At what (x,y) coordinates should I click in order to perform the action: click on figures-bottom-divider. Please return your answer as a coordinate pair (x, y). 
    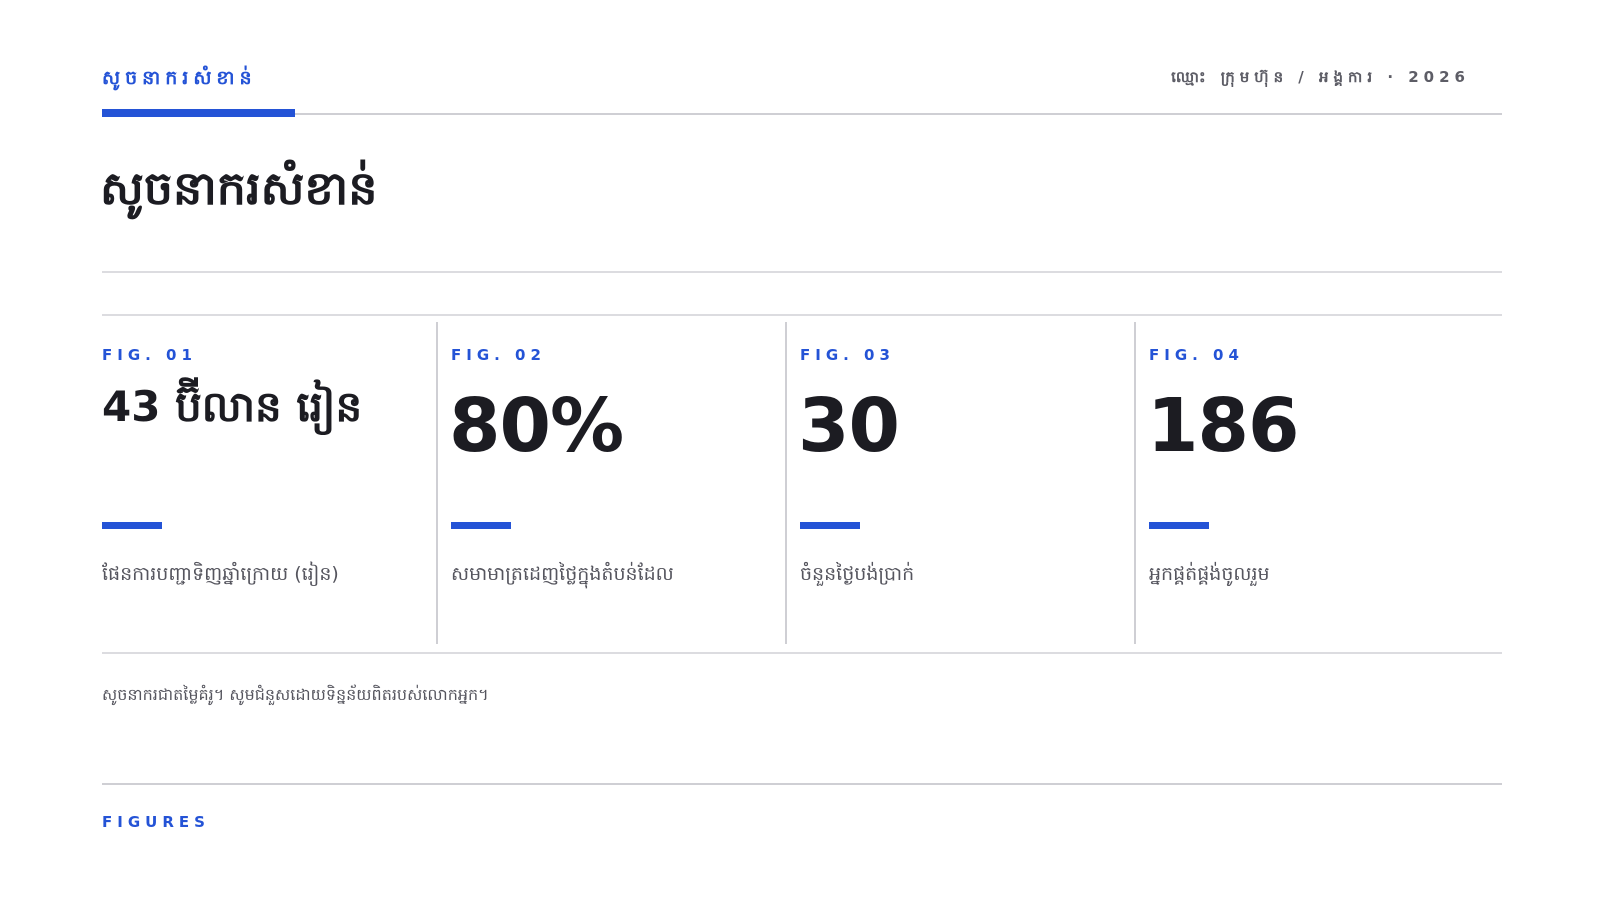
    Looking at the image, I should click on (802, 653).